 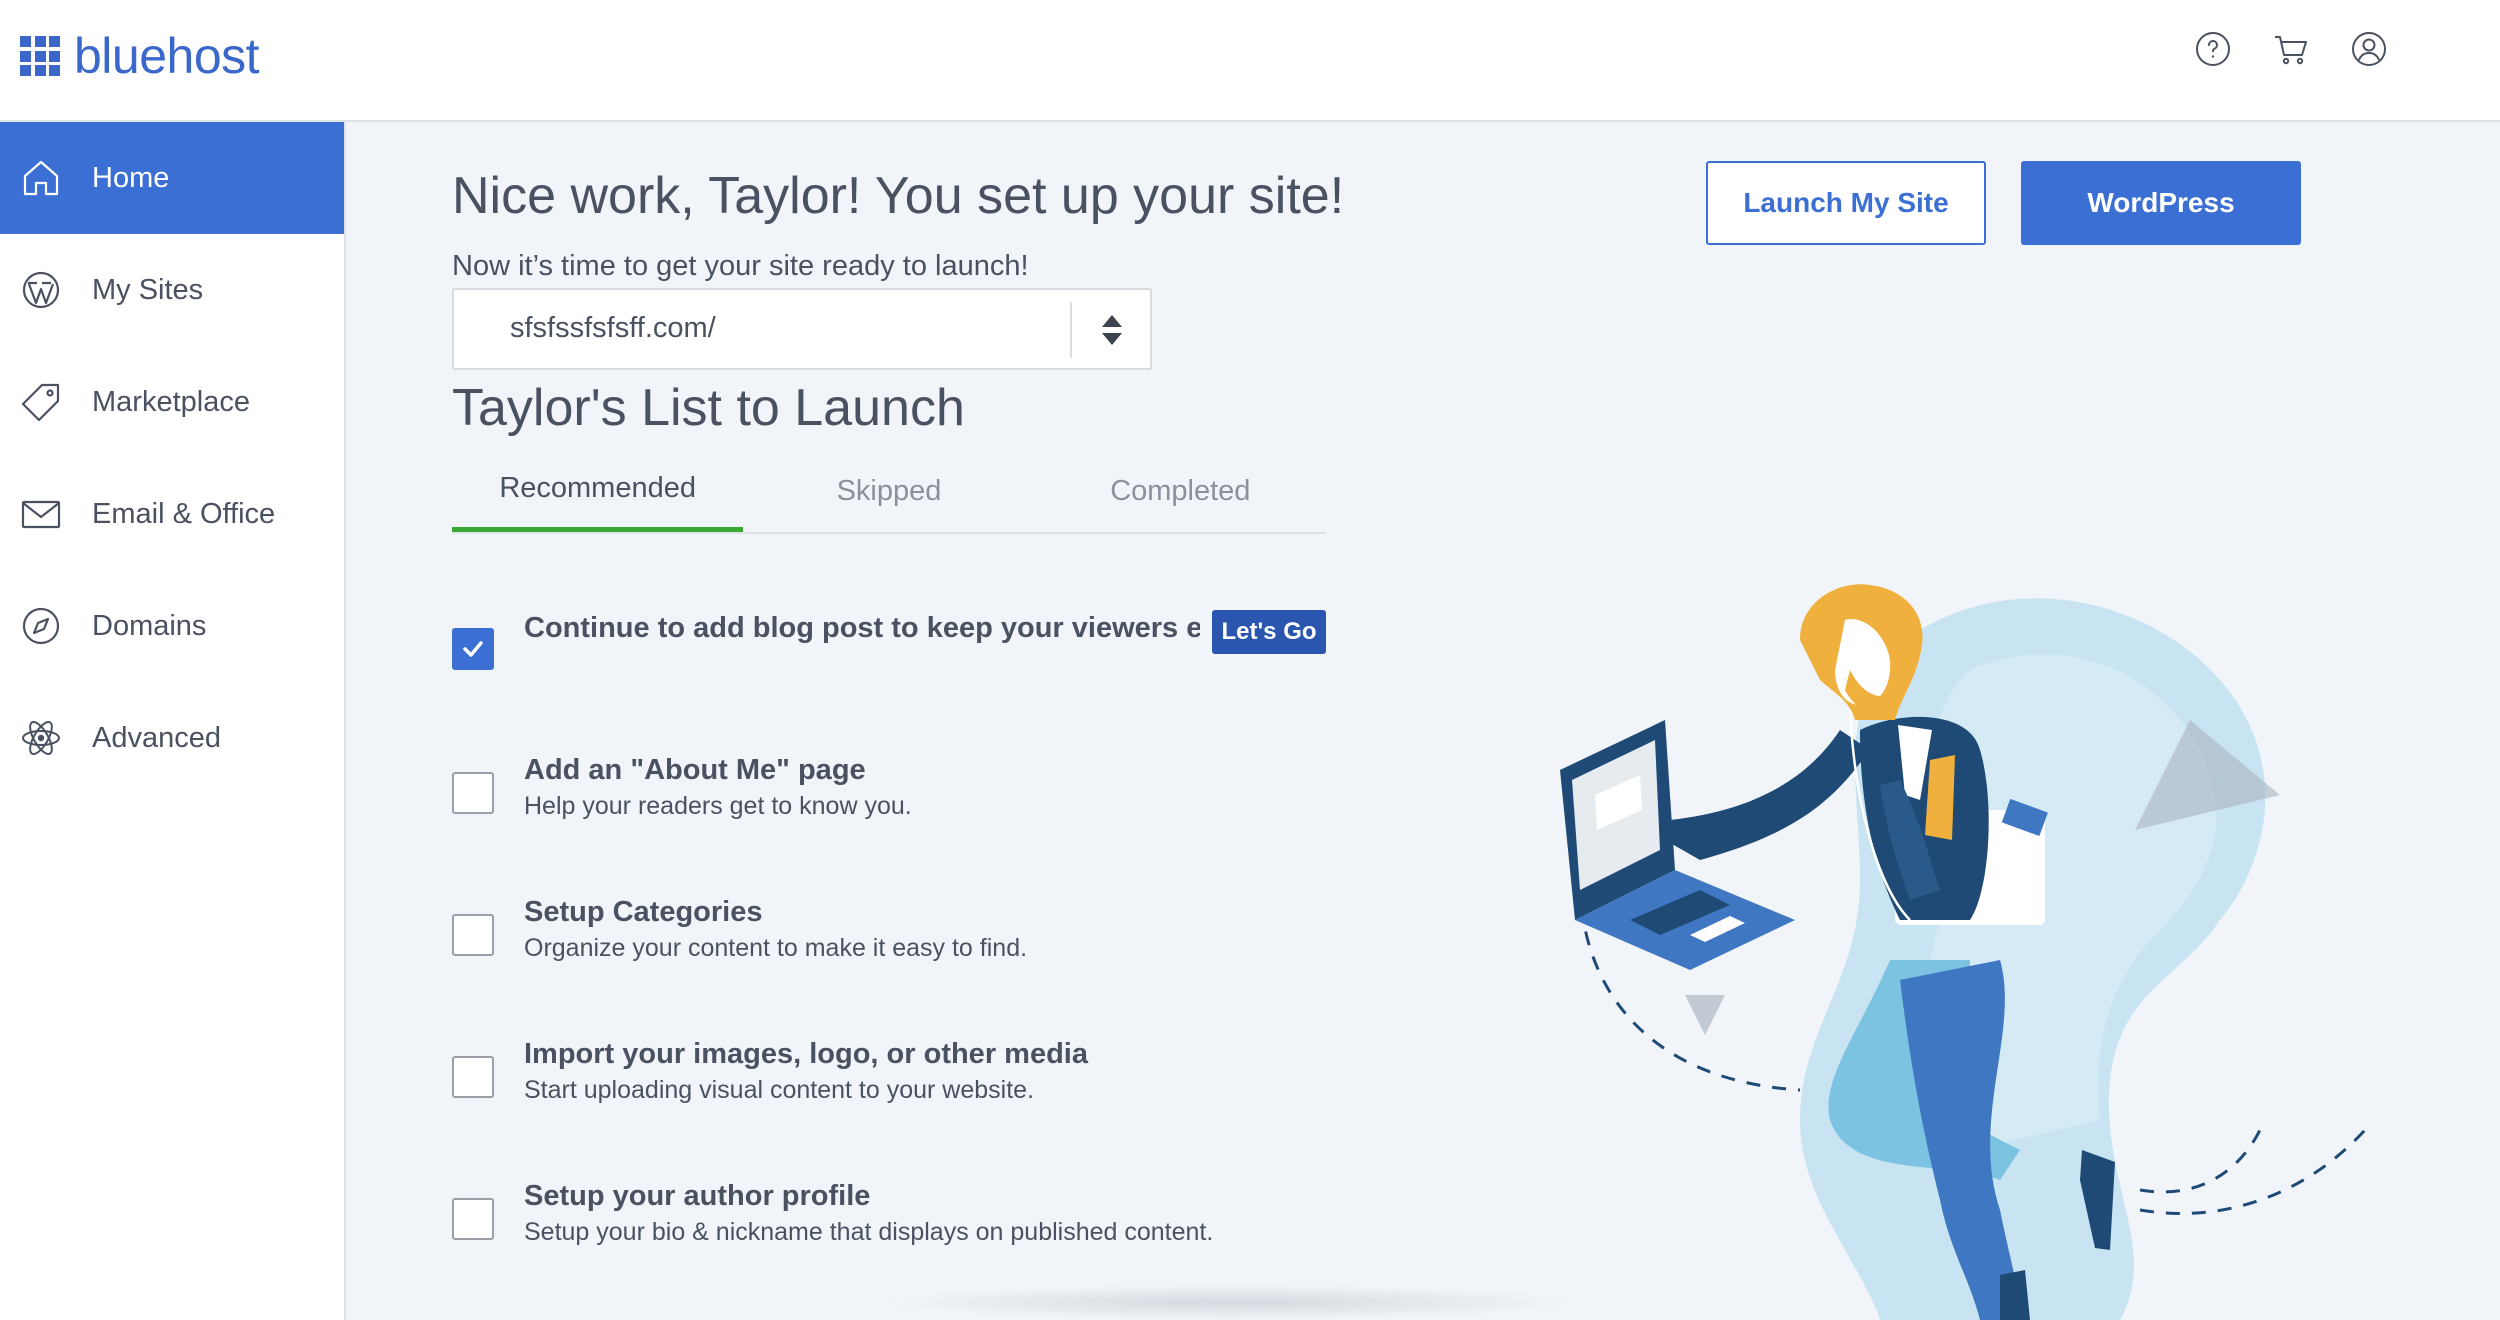 What do you see at coordinates (40, 402) in the screenshot?
I see `tag-icon` at bounding box center [40, 402].